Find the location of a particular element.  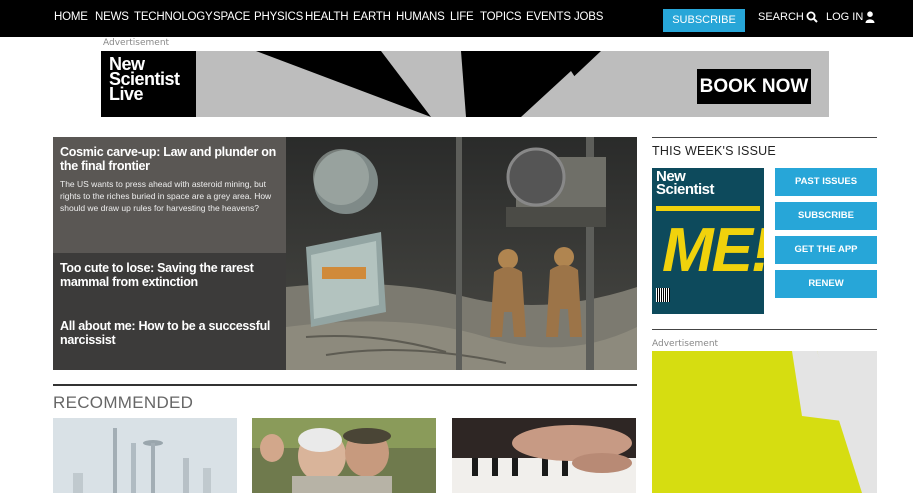

search-link: SEARCH is located at coordinates (788, 17).